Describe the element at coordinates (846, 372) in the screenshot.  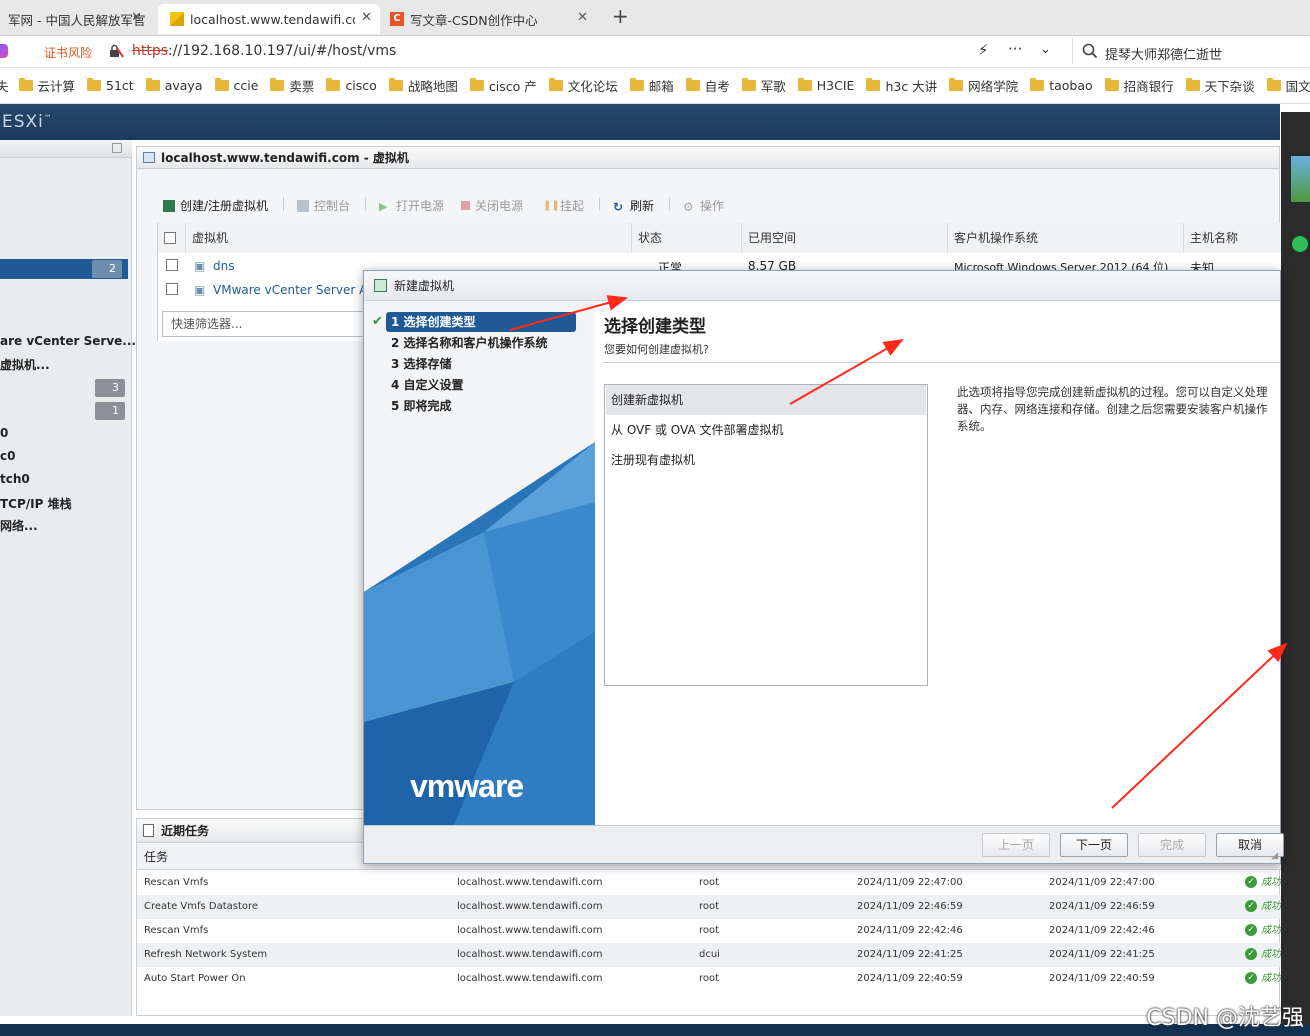
I see `arrow-to-subheading` at that location.